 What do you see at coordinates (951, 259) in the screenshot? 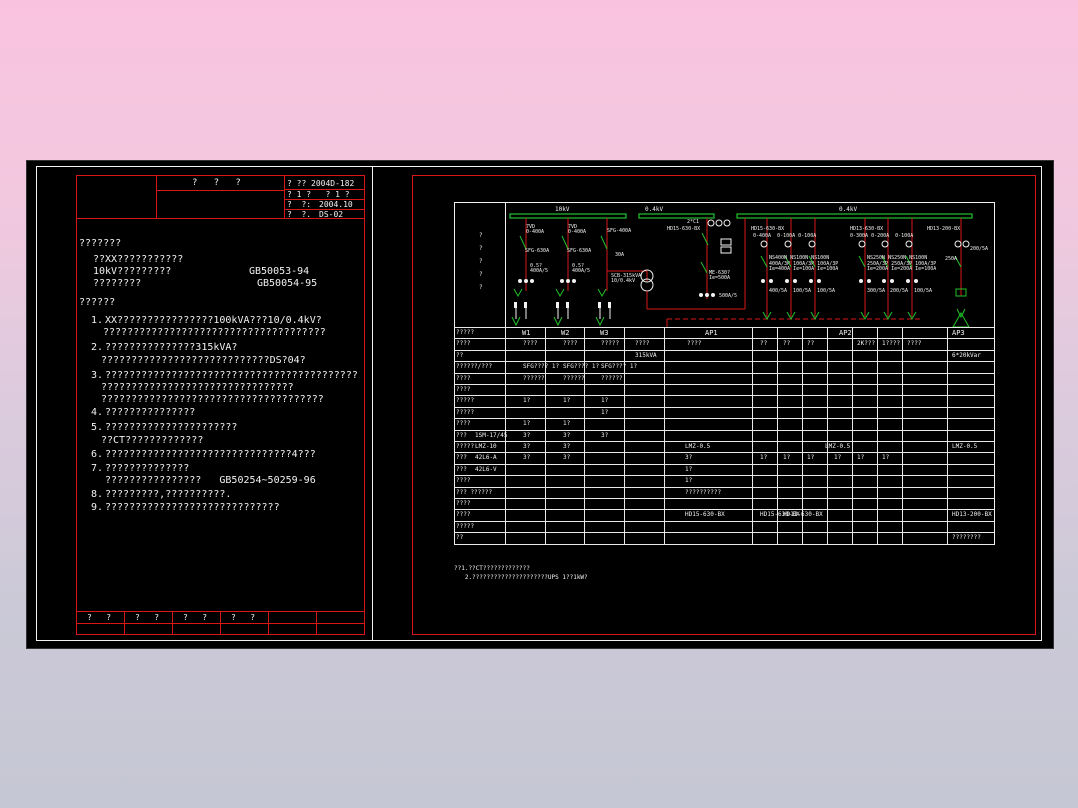
I see `feeder-group-breakers: 250A` at bounding box center [951, 259].